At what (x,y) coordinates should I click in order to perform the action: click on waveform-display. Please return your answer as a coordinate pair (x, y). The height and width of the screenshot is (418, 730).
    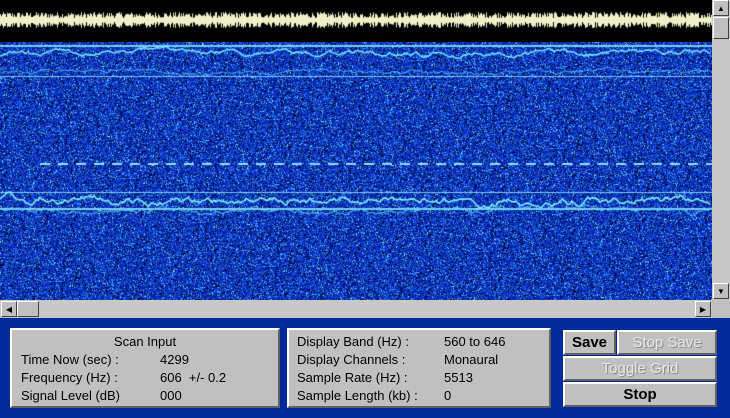
    Looking at the image, I should click on (356, 21).